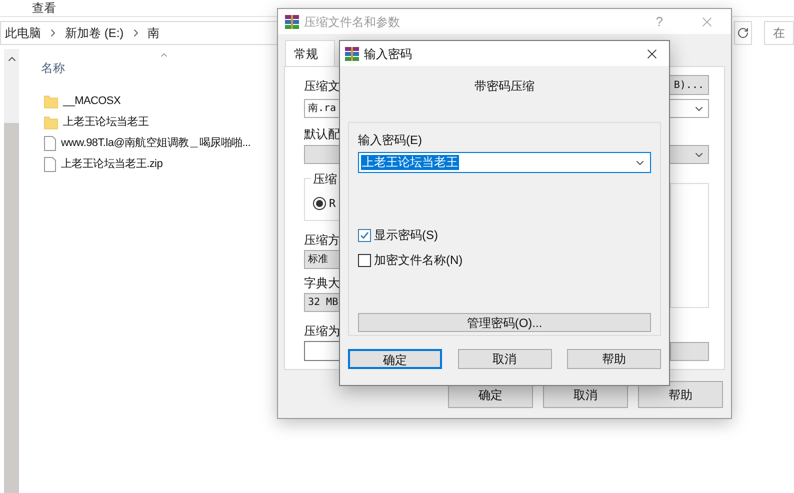 Image resolution: width=794 pixels, height=493 pixels. I want to click on refresh-button, so click(743, 33).